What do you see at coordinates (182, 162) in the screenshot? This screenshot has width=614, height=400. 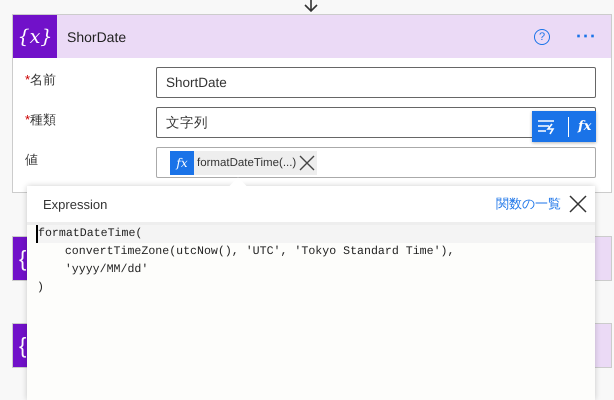 I see `fx-icon: fx` at bounding box center [182, 162].